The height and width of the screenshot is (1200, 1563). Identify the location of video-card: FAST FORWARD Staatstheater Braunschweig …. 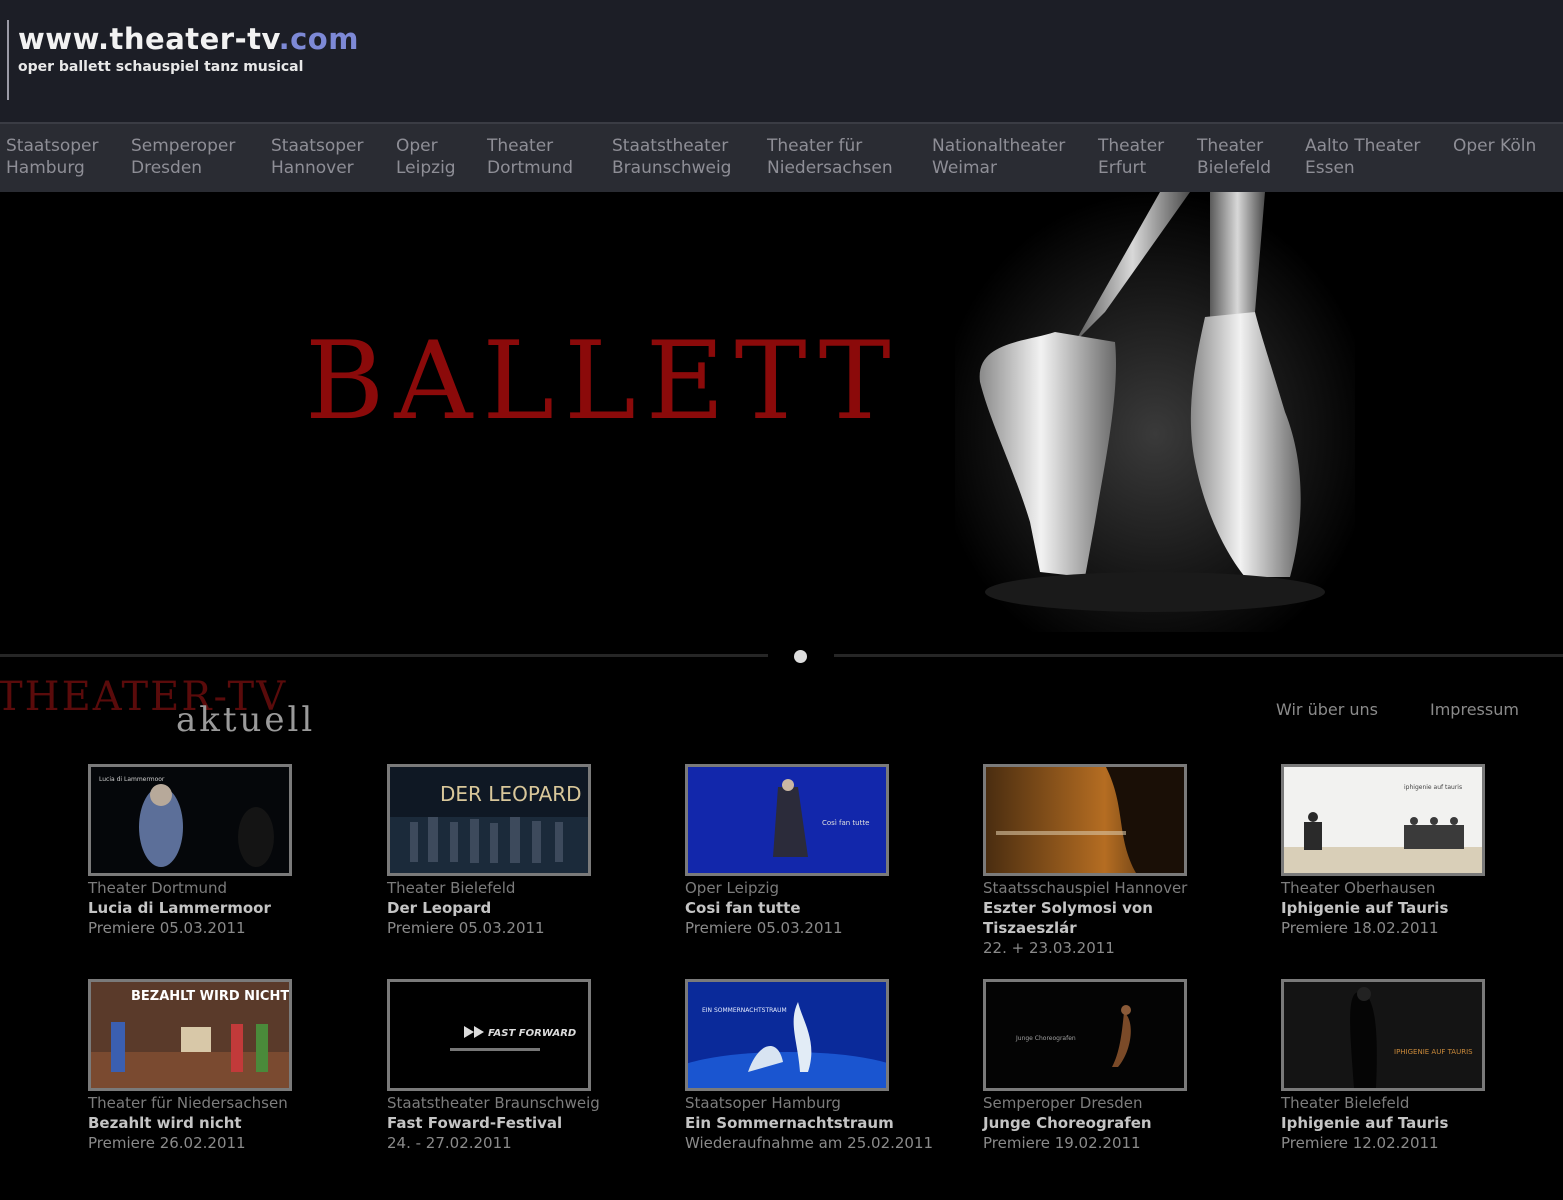
(517, 1066).